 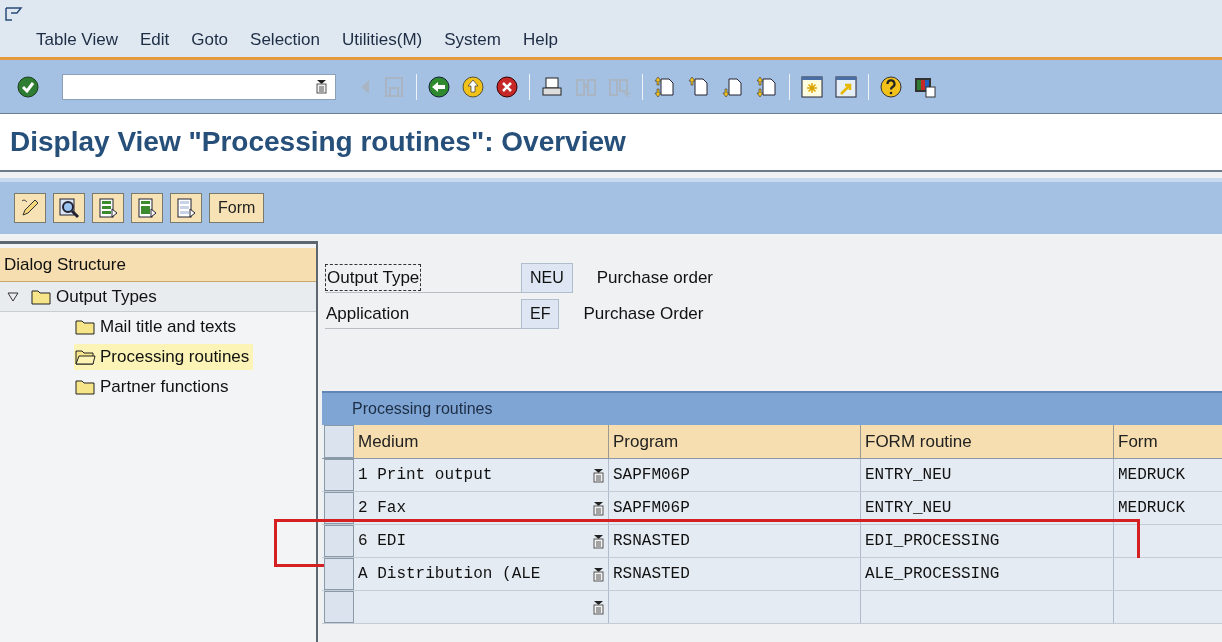 What do you see at coordinates (382, 39) in the screenshot?
I see `menu-item: Utilities(M)` at bounding box center [382, 39].